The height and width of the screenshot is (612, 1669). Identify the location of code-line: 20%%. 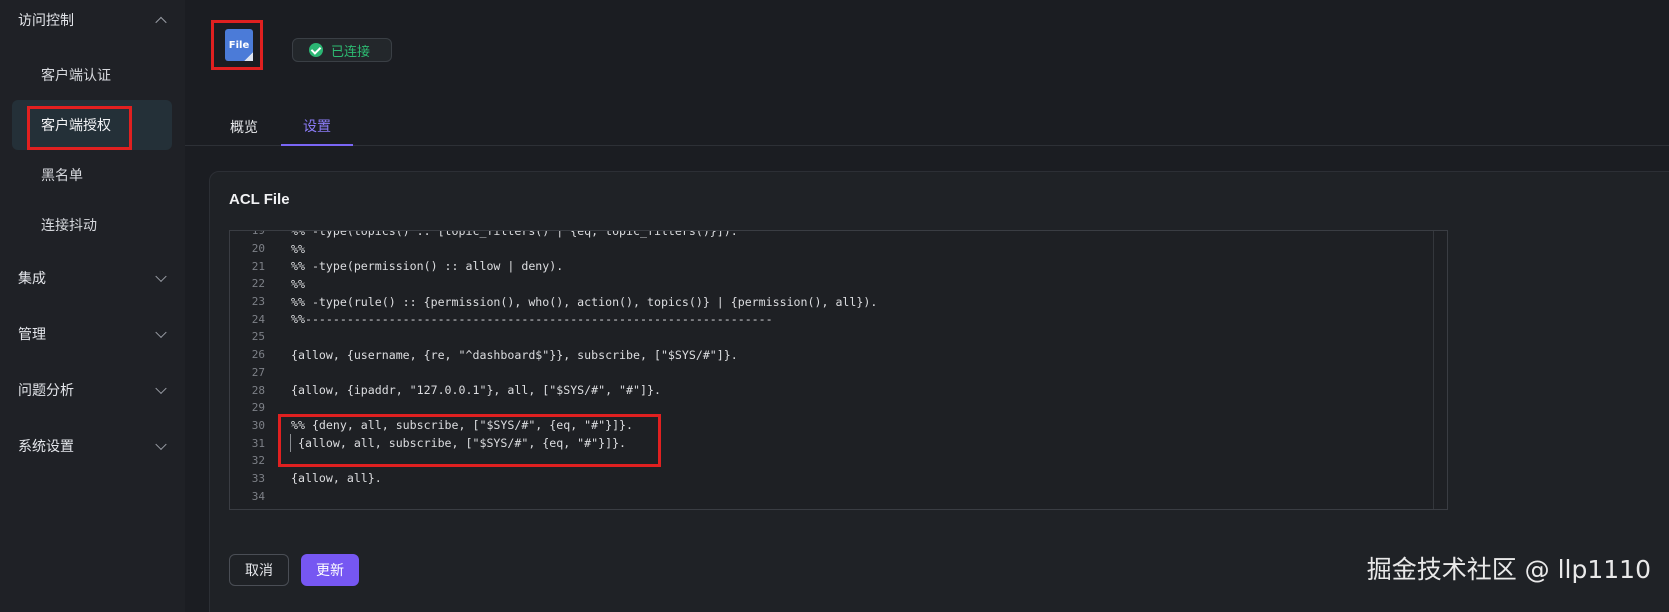
(830, 249).